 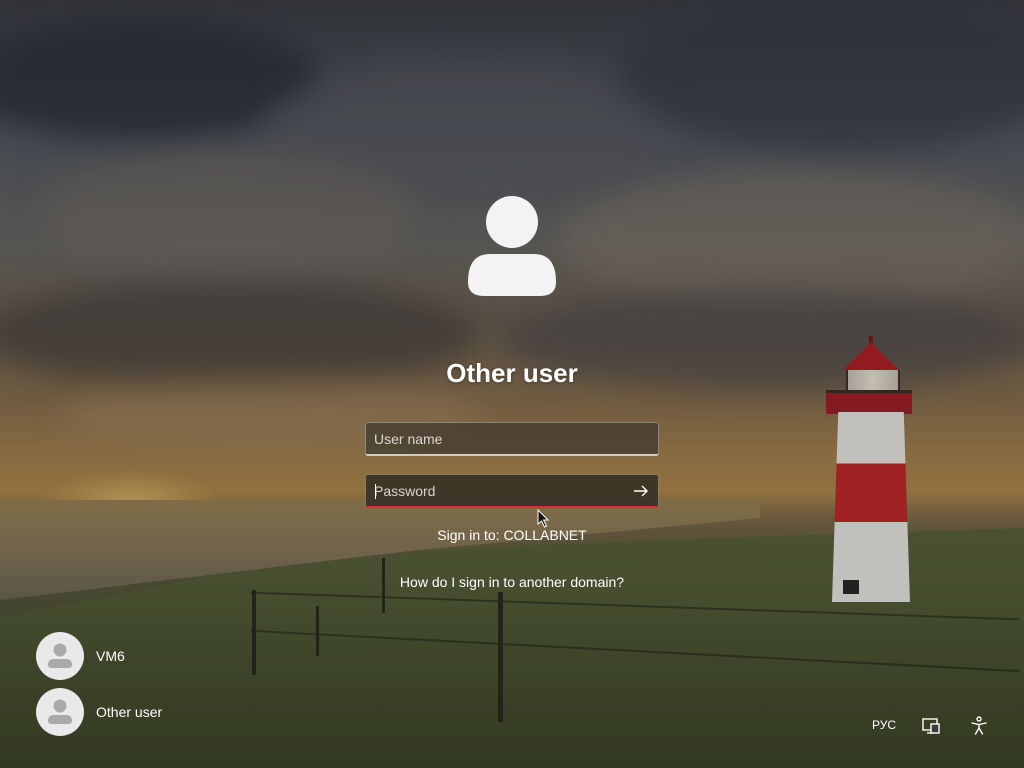 I want to click on username-field, so click(x=512, y=439).